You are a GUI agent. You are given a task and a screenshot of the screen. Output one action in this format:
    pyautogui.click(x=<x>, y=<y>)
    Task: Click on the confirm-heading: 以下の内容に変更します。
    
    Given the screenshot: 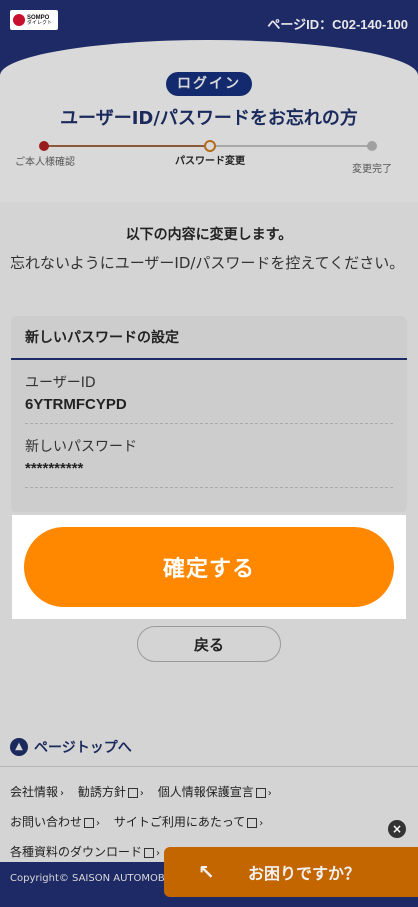 What is the action you would take?
    pyautogui.click(x=209, y=235)
    